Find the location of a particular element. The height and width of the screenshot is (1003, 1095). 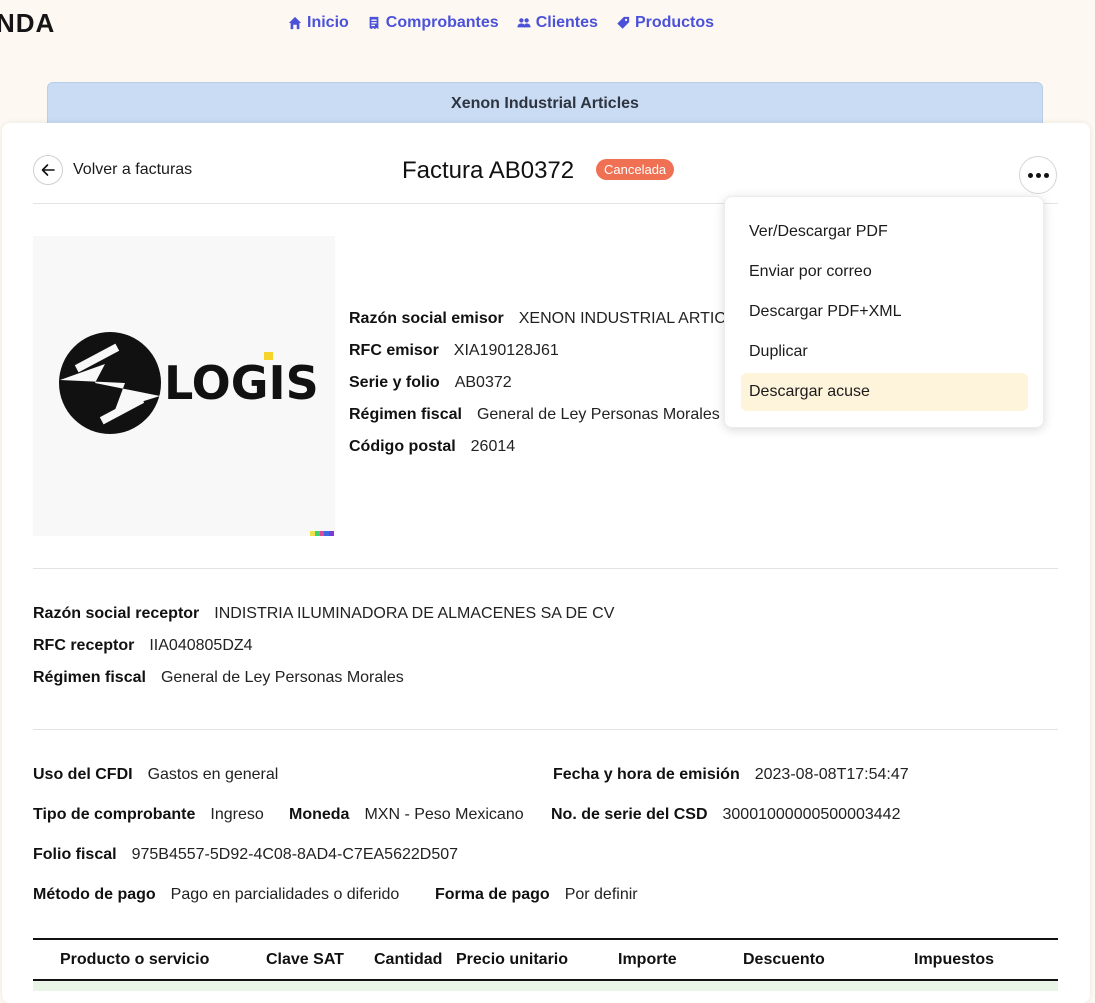

nav-inicio: Inicio is located at coordinates (318, 23).